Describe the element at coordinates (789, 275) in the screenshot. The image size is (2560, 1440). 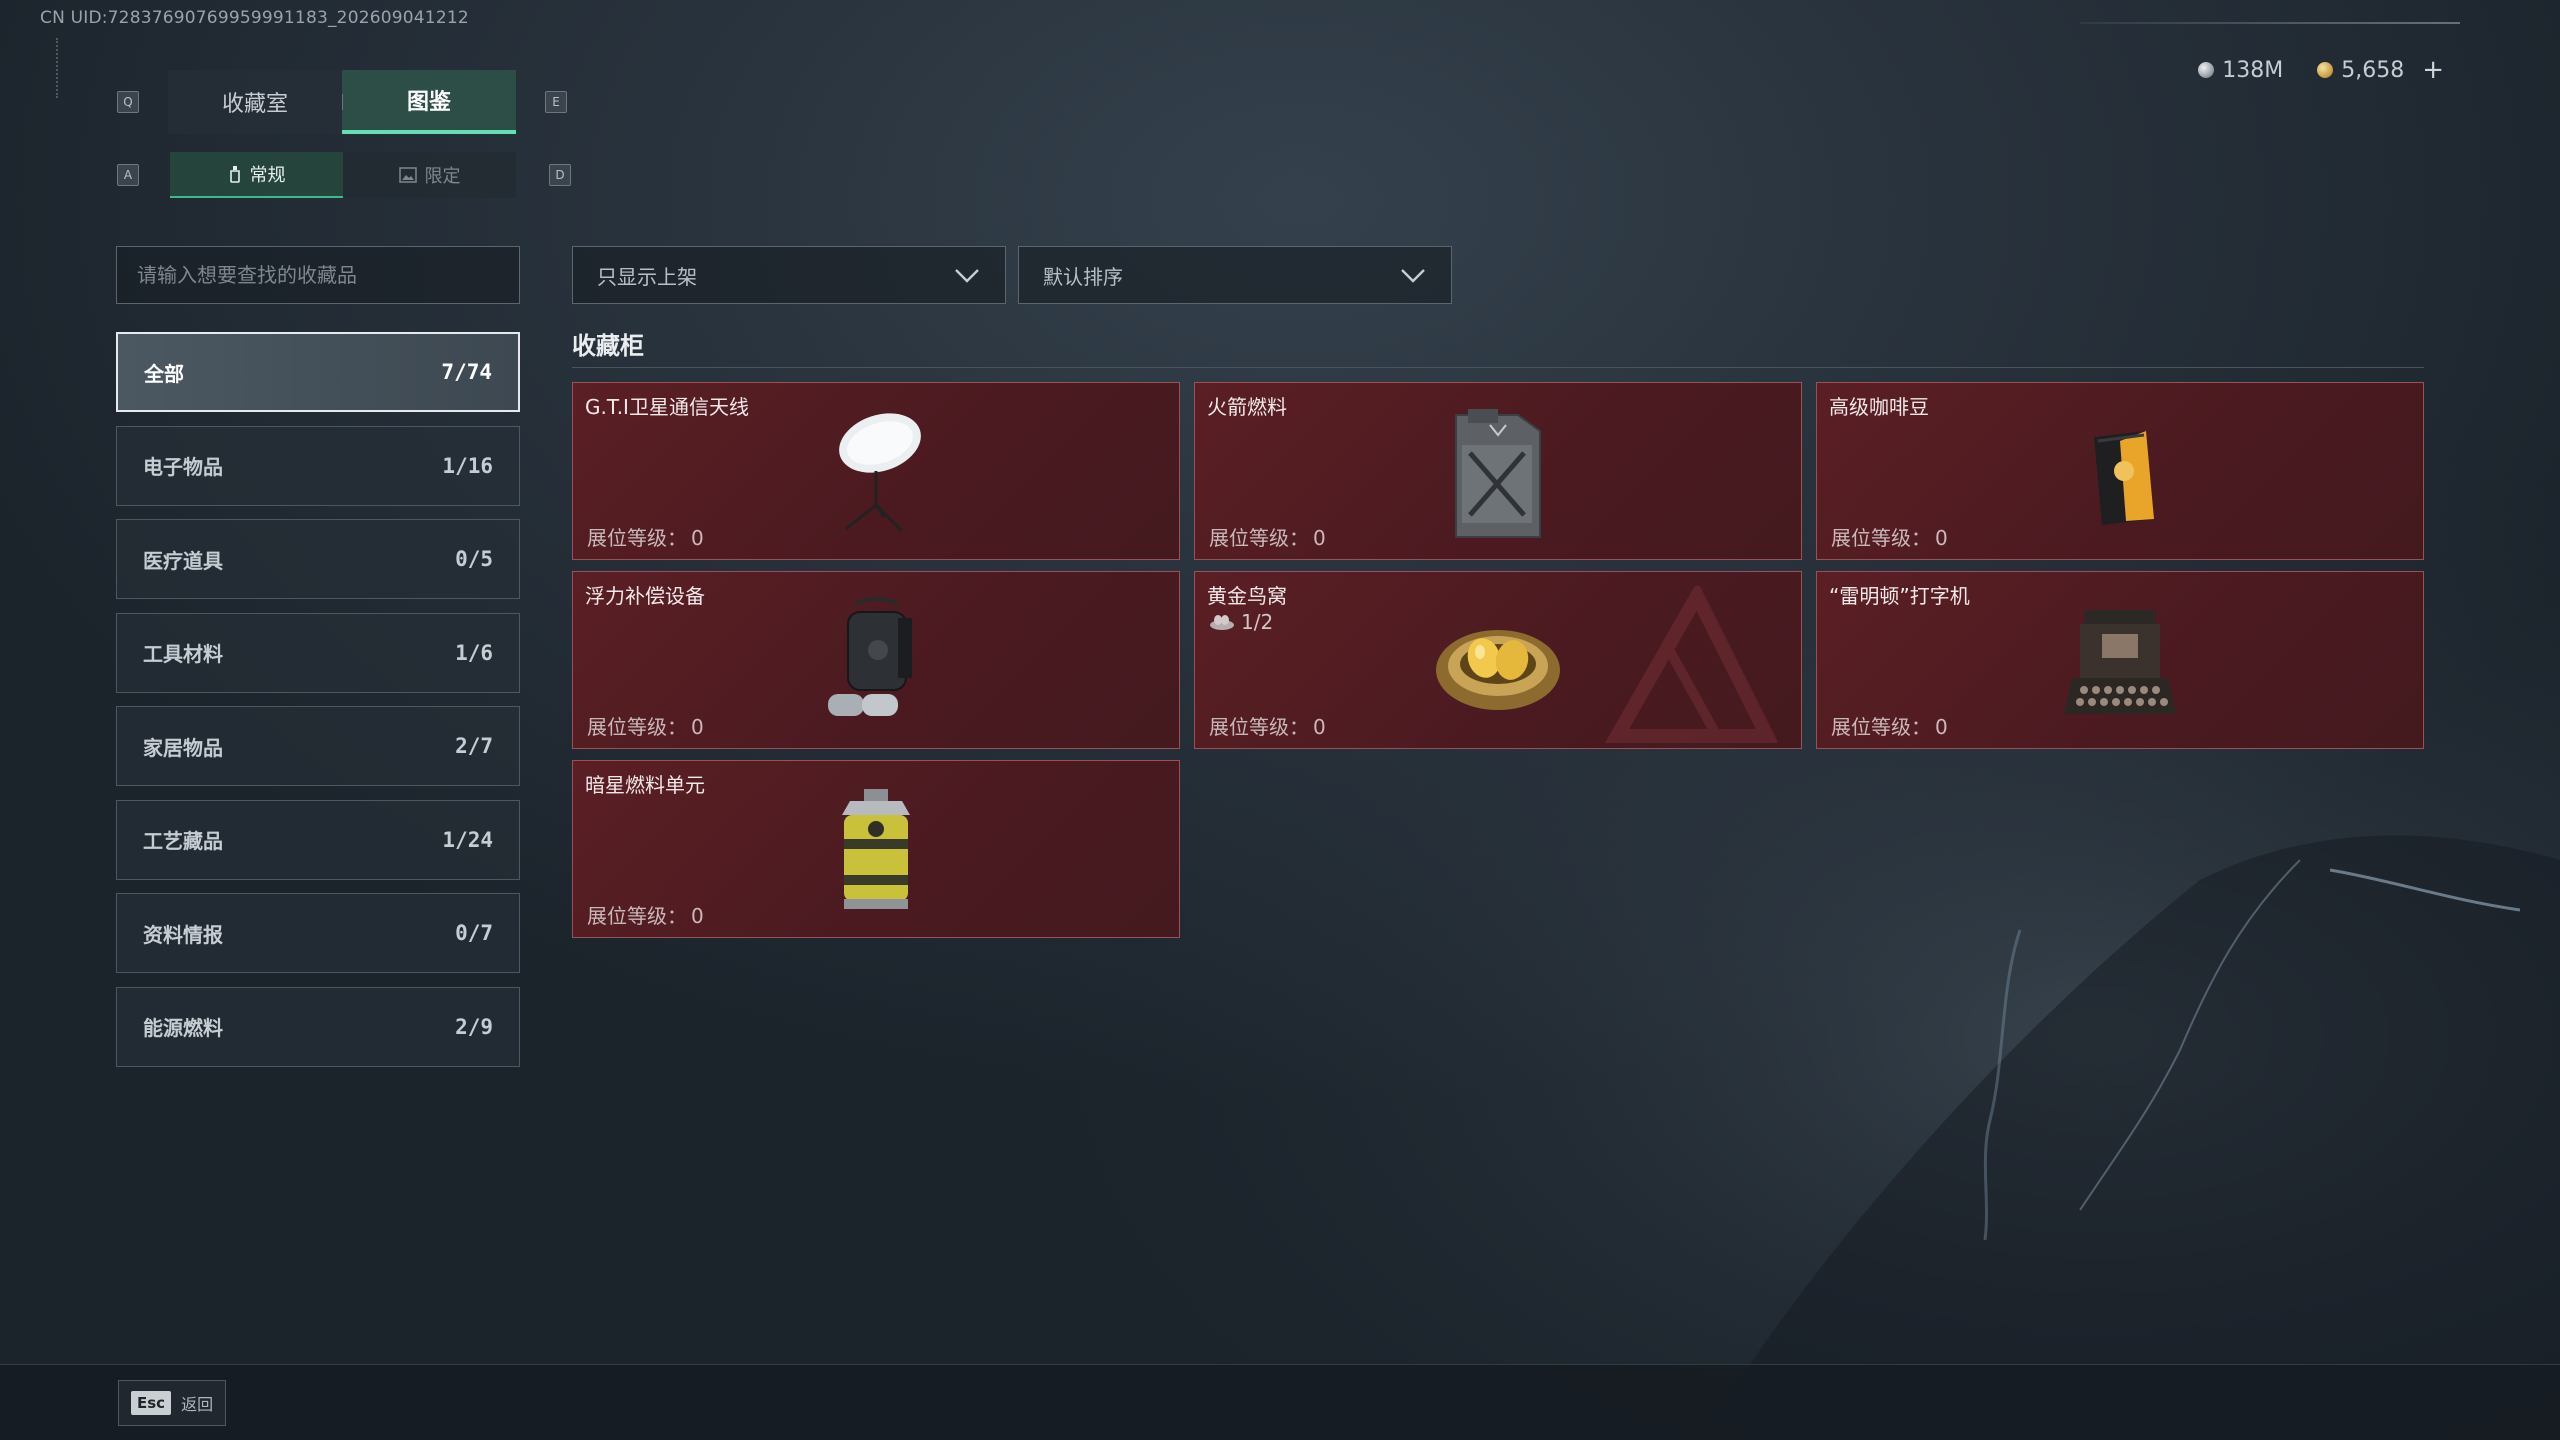
I see `shelf-filter-dropdown: 只显示上架` at that location.